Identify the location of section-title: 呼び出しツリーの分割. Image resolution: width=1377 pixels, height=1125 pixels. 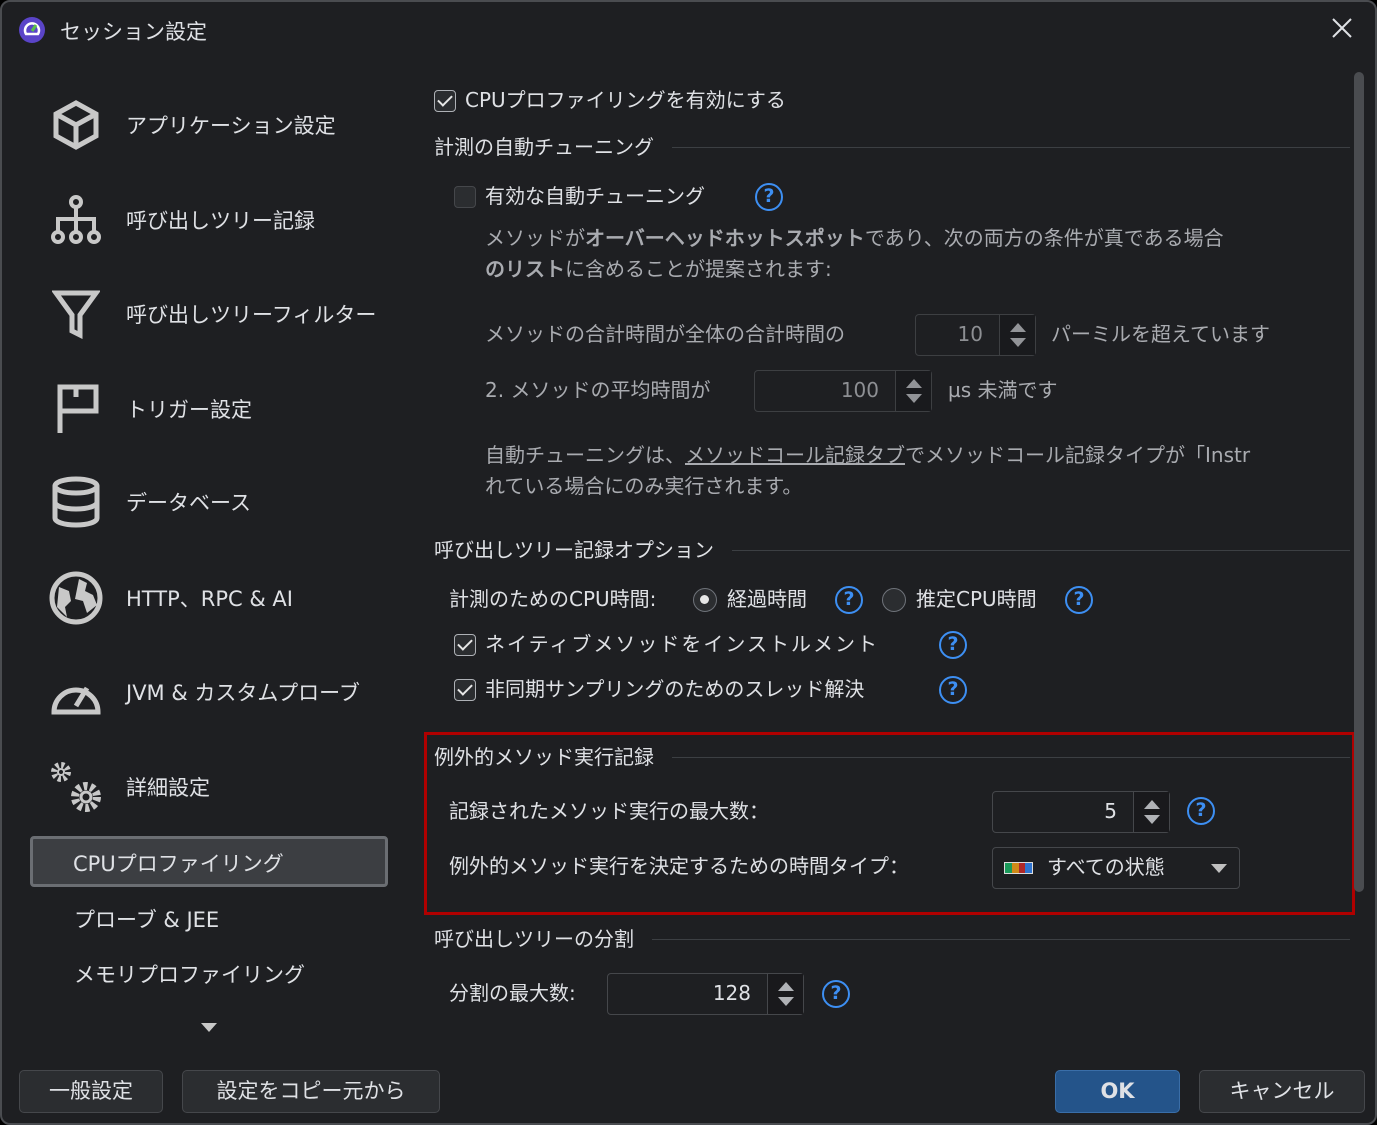
(534, 939).